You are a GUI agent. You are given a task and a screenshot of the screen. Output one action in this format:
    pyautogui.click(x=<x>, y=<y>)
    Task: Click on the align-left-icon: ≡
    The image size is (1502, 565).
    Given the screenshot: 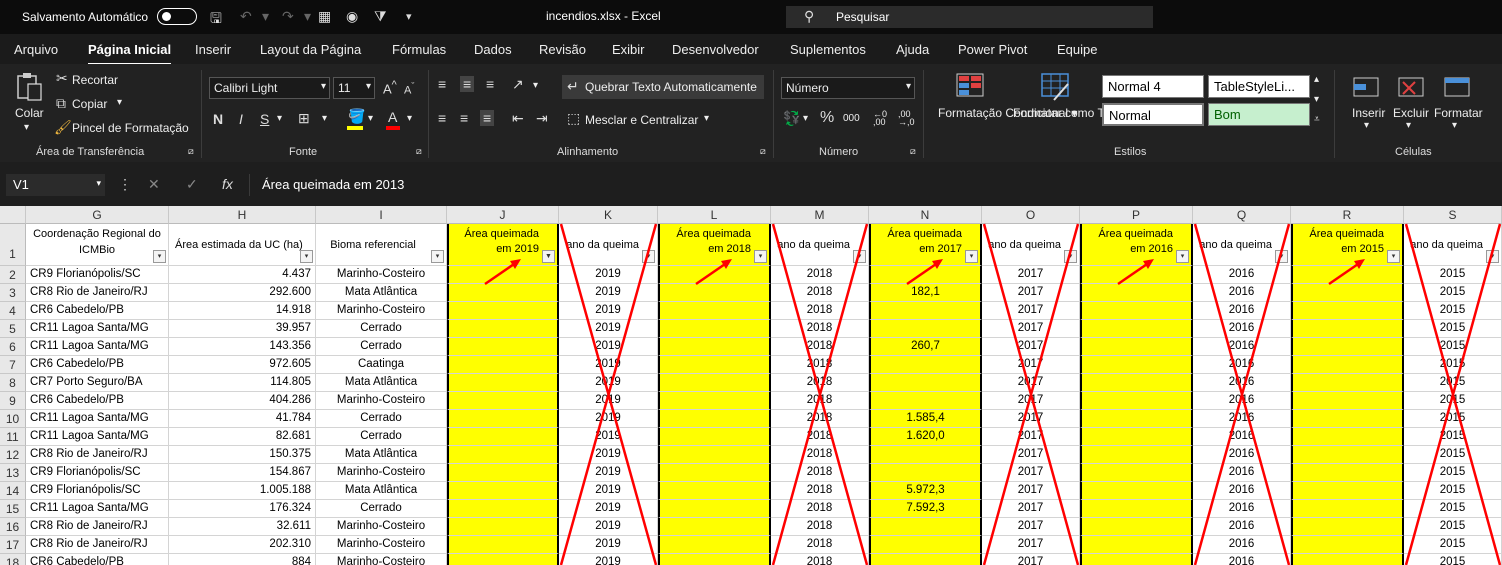 What is the action you would take?
    pyautogui.click(x=442, y=118)
    